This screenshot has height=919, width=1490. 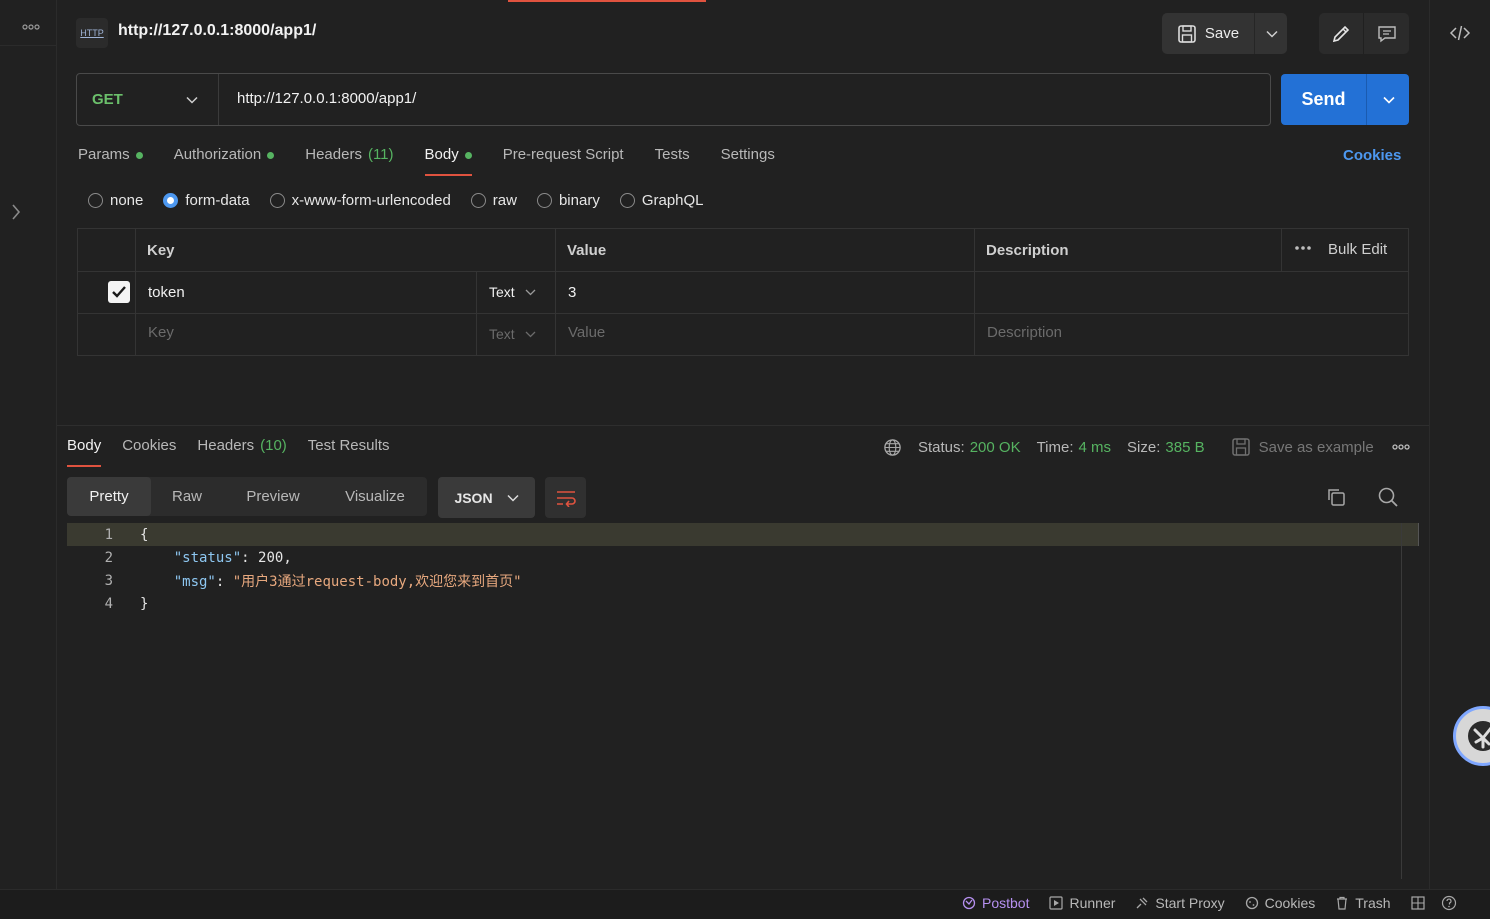 What do you see at coordinates (995, 447) in the screenshot?
I see `status-value: 200 OK` at bounding box center [995, 447].